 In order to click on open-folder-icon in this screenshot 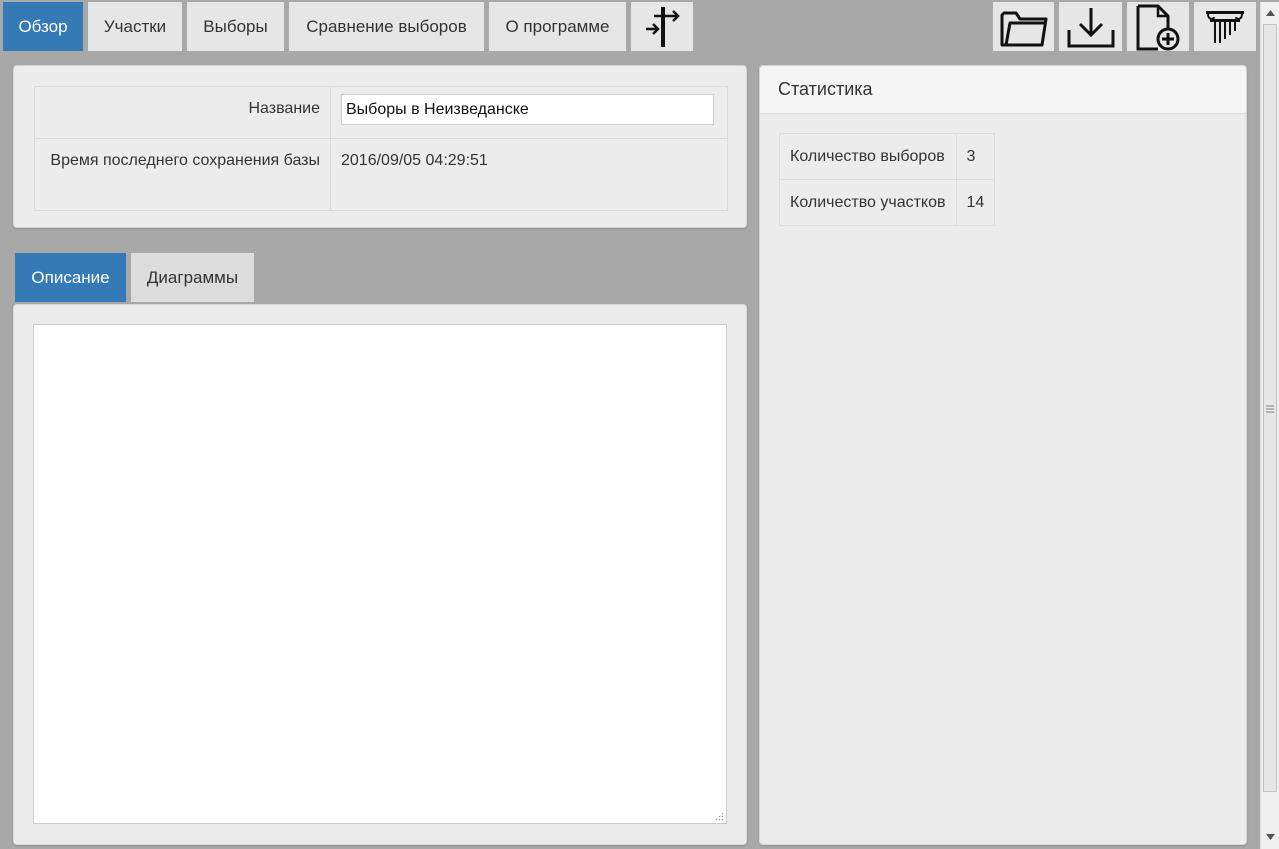, I will do `click(1023, 28)`.